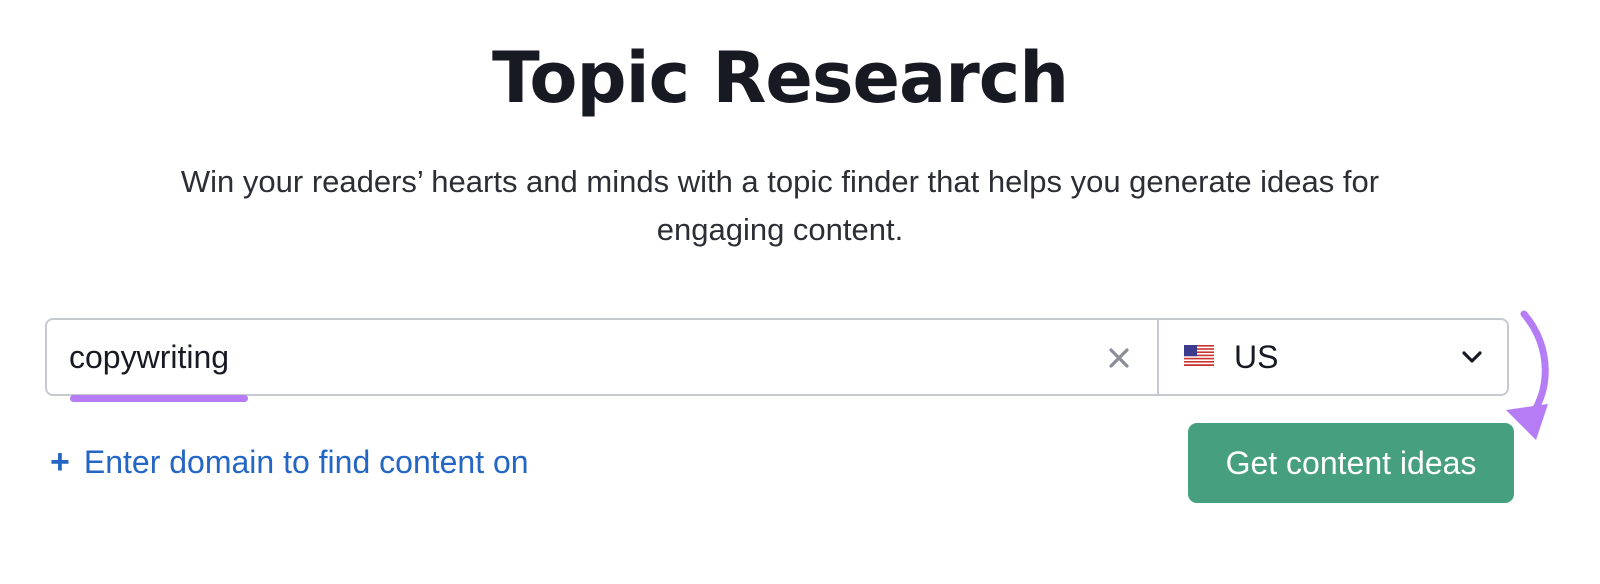 The width and height of the screenshot is (1600, 584). I want to click on enter-domain-label: Enter domain to find content on, so click(306, 462).